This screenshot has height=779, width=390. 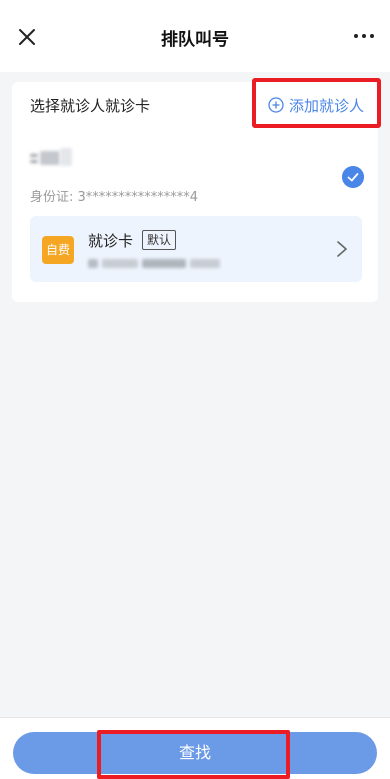 I want to click on more-dots-icon, so click(x=364, y=36).